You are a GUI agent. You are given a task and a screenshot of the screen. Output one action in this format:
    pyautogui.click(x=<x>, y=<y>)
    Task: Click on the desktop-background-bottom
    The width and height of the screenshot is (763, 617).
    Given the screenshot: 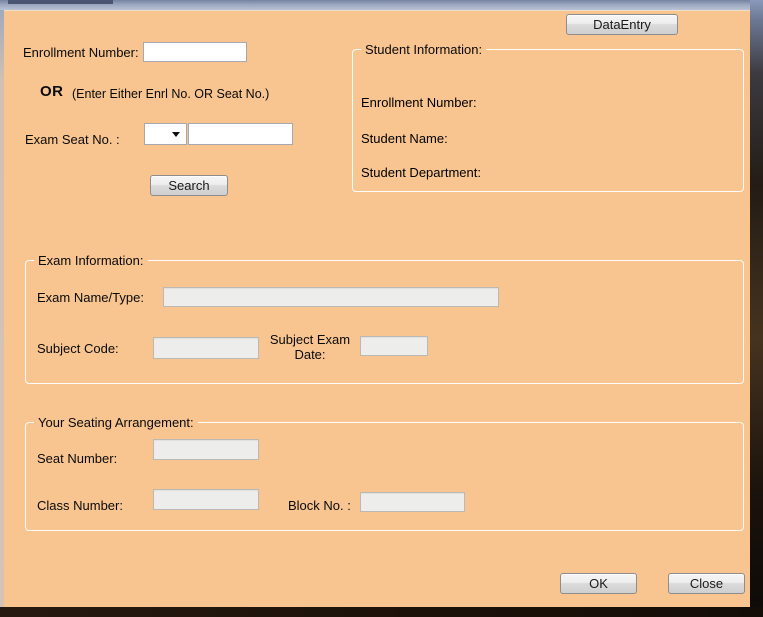 What is the action you would take?
    pyautogui.click(x=381, y=612)
    